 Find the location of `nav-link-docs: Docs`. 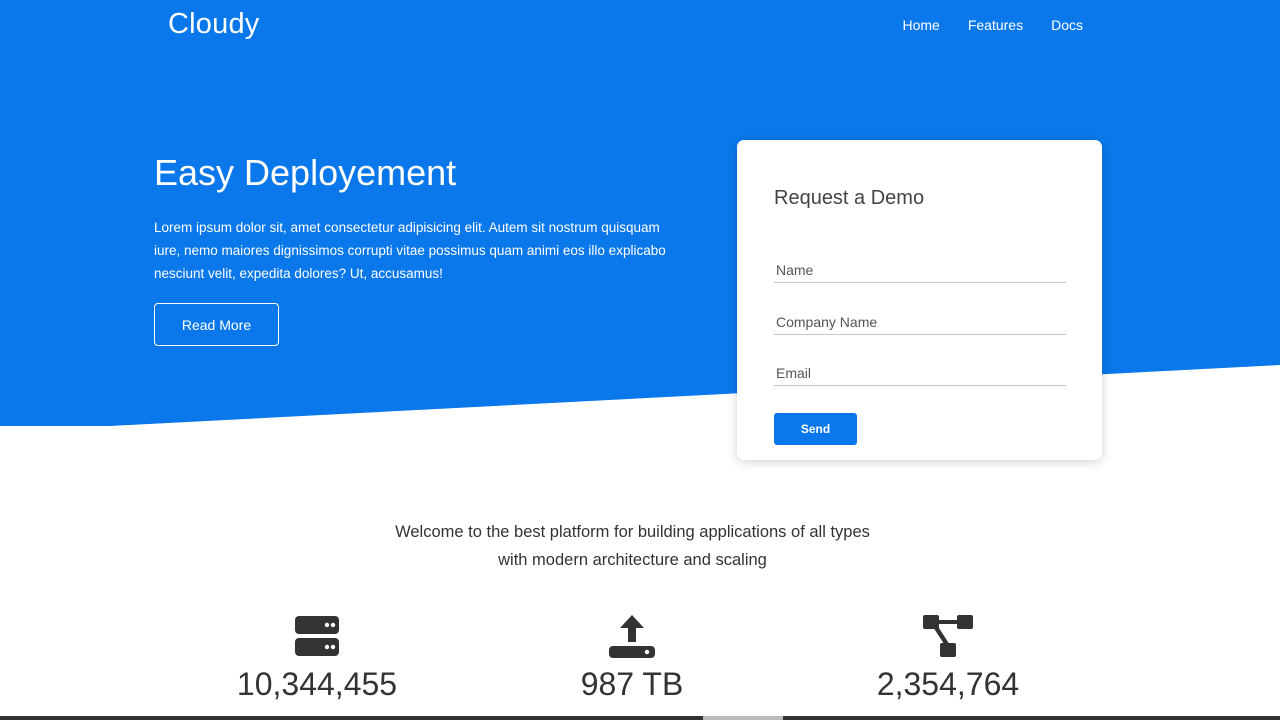

nav-link-docs: Docs is located at coordinates (1067, 25).